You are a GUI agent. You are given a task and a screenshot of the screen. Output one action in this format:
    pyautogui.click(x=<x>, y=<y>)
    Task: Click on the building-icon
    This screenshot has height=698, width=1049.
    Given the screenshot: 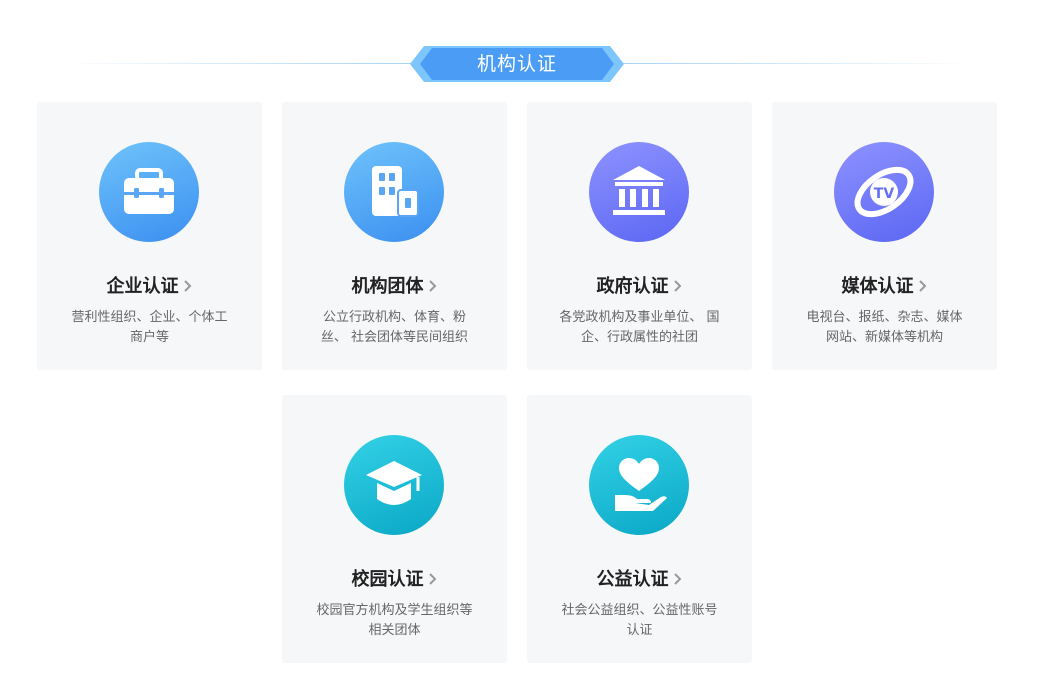 What is the action you would take?
    pyautogui.click(x=395, y=191)
    